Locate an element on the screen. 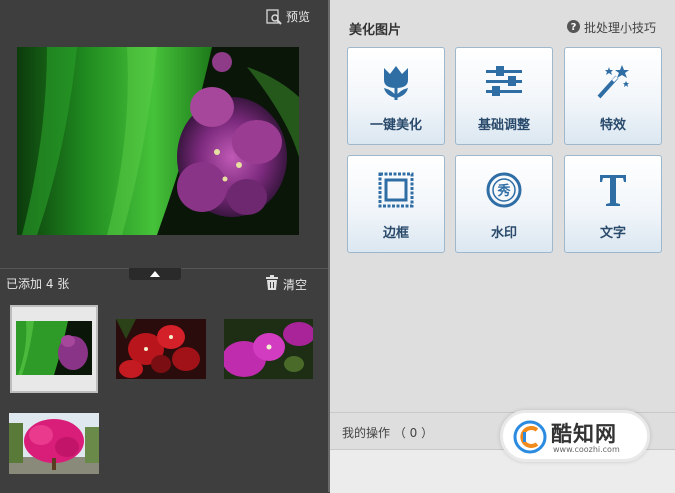 The width and height of the screenshot is (675, 493). one-click-beautify-button: 一键美化 is located at coordinates (396, 96).